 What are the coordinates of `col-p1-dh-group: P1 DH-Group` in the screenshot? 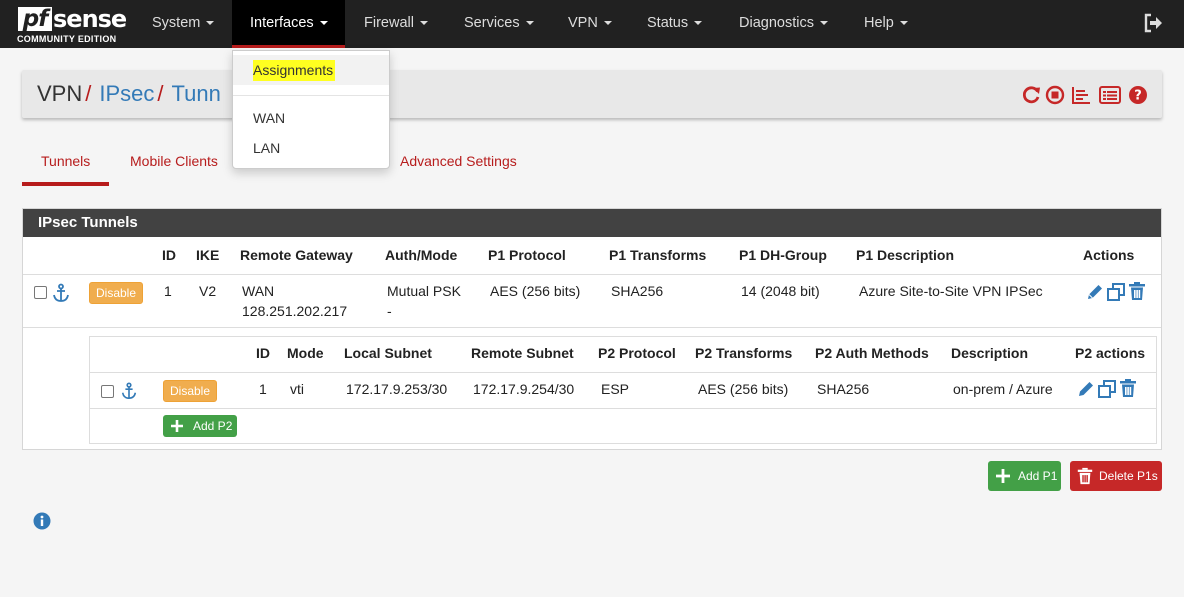 It's located at (783, 255).